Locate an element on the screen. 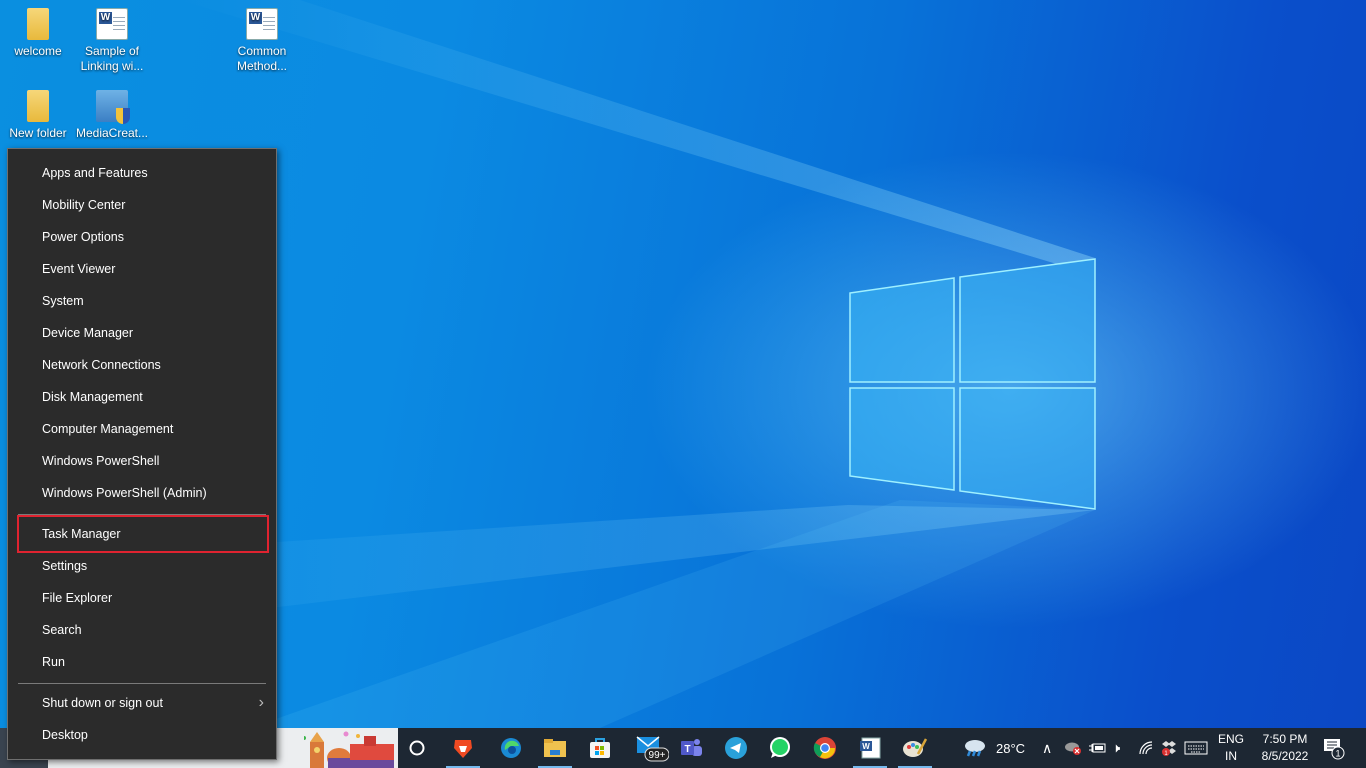 This screenshot has width=1366, height=768. tray-dropbox: 1 is located at coordinates (1169, 748).